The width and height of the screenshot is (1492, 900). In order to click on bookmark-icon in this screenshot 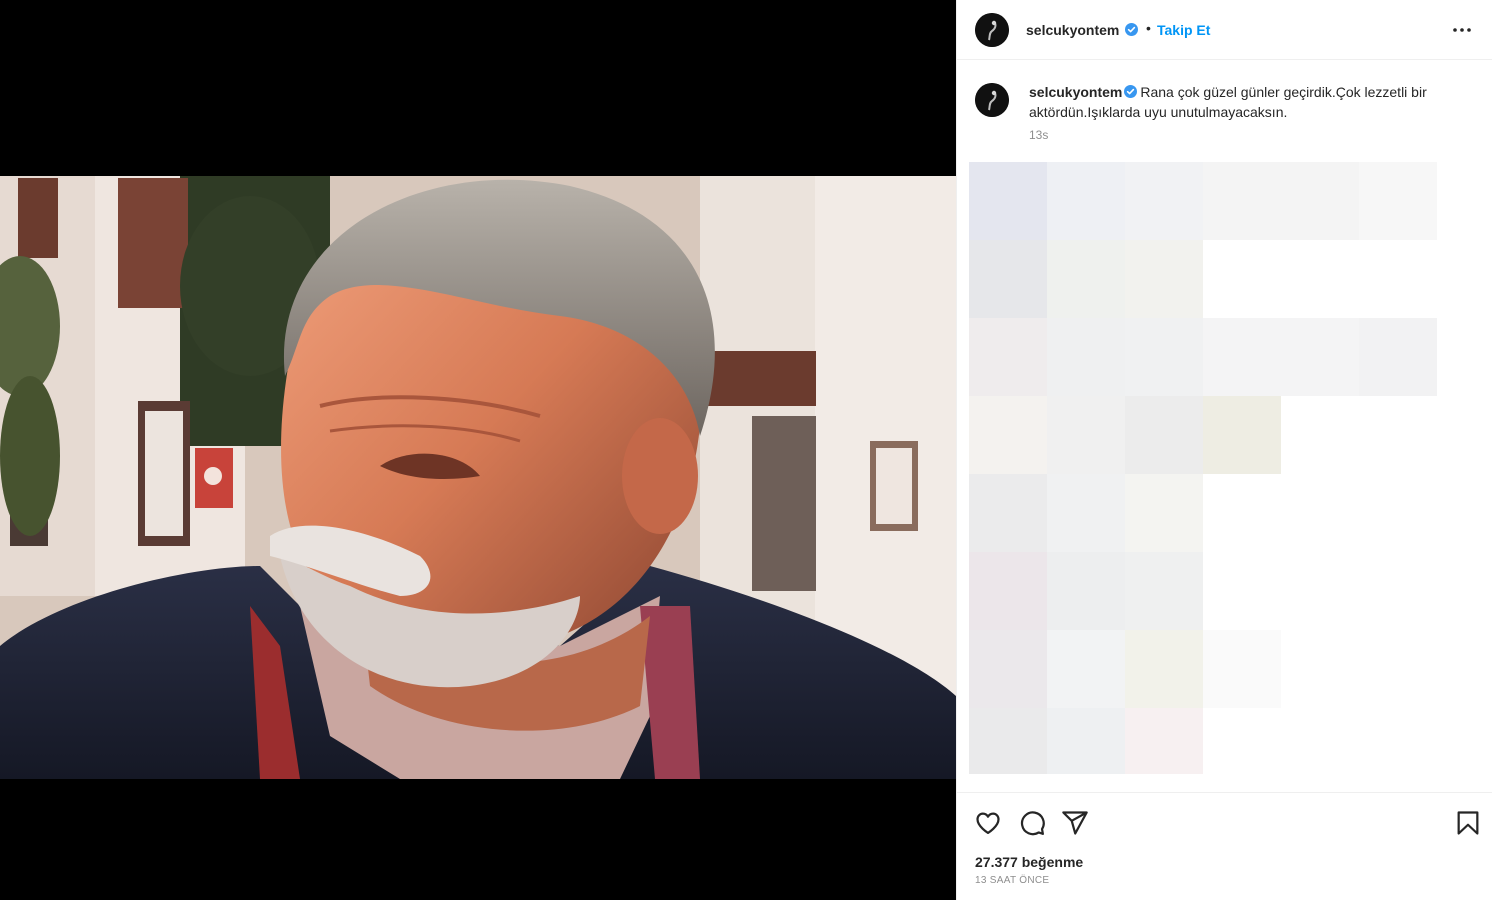, I will do `click(1468, 823)`.